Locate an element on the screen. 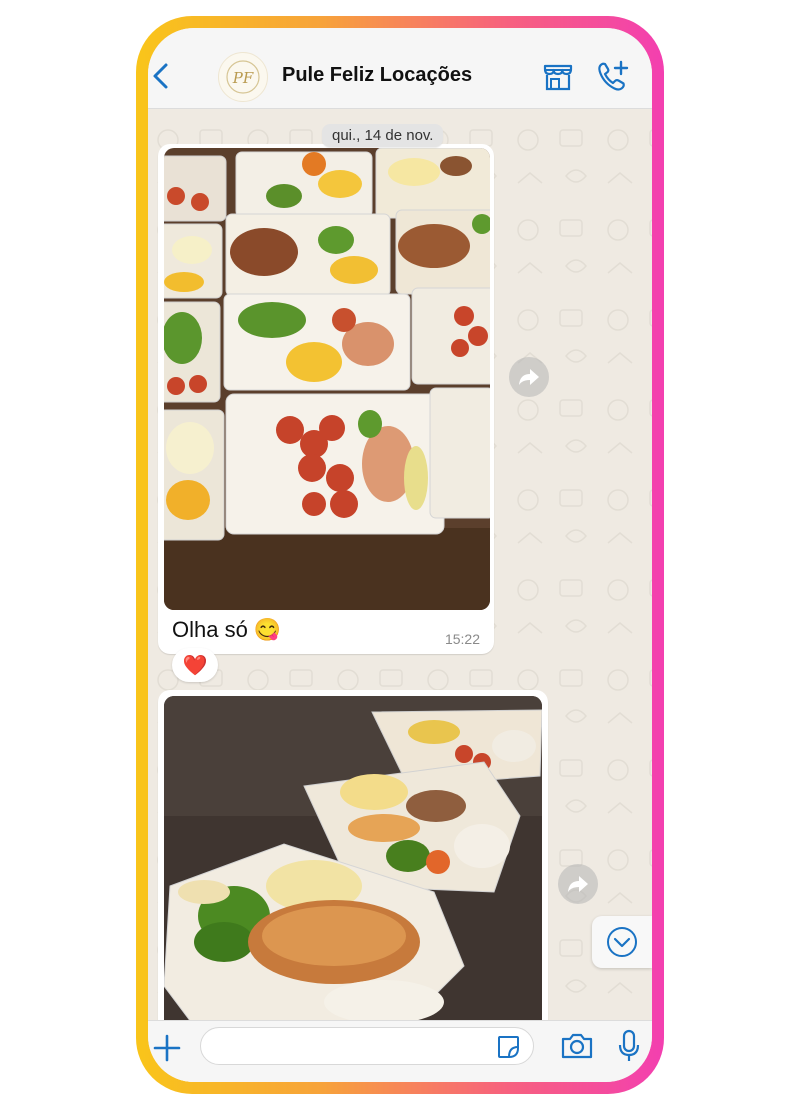  chevron-down-circle-icon is located at coordinates (622, 942).